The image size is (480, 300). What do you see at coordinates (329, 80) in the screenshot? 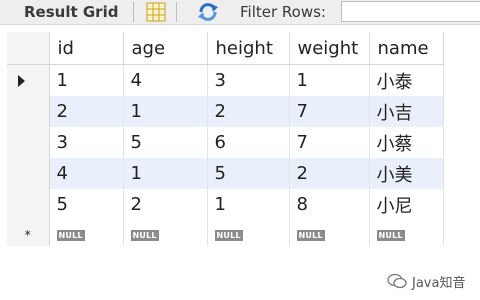
I see `cell-weight: 1` at bounding box center [329, 80].